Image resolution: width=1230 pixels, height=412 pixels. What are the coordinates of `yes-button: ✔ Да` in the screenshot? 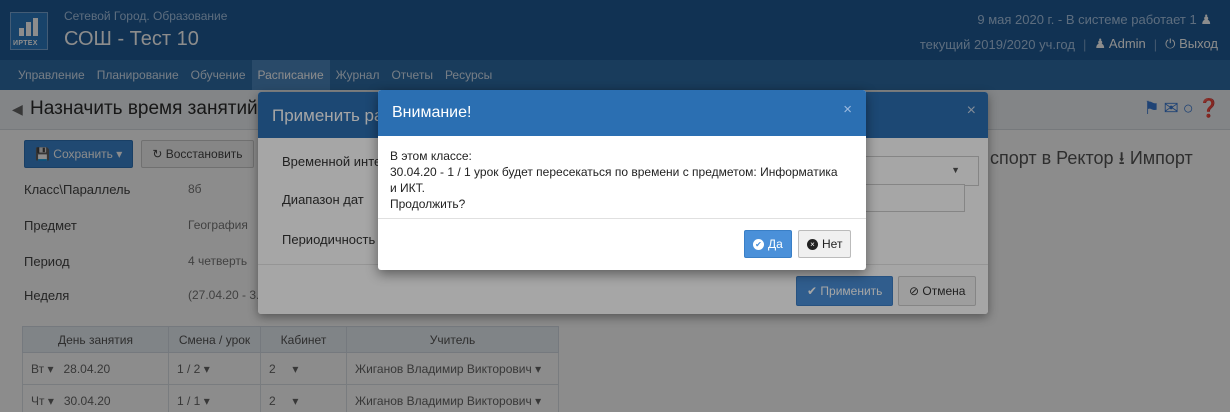 It's located at (768, 244).